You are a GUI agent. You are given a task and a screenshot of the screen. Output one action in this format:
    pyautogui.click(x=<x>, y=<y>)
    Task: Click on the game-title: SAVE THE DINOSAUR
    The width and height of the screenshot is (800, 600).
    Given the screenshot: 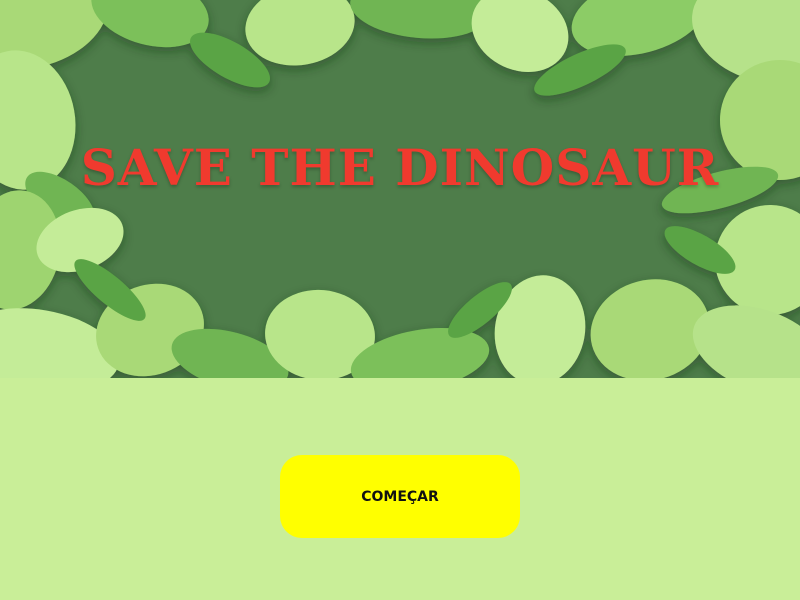 What is the action you would take?
    pyautogui.click(x=400, y=167)
    